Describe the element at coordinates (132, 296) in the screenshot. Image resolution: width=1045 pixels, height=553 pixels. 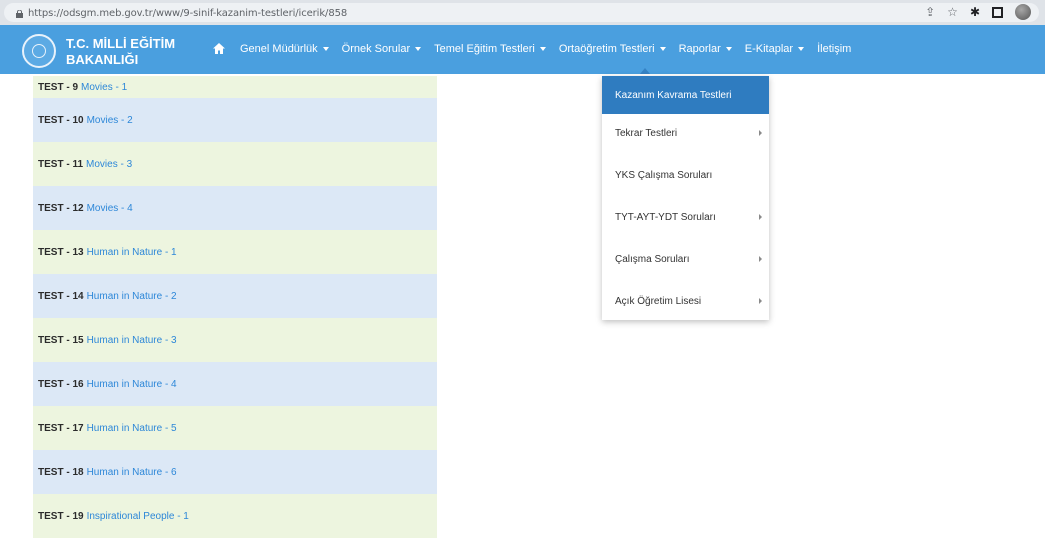
I see `test-link: Human in Nature - 2` at that location.